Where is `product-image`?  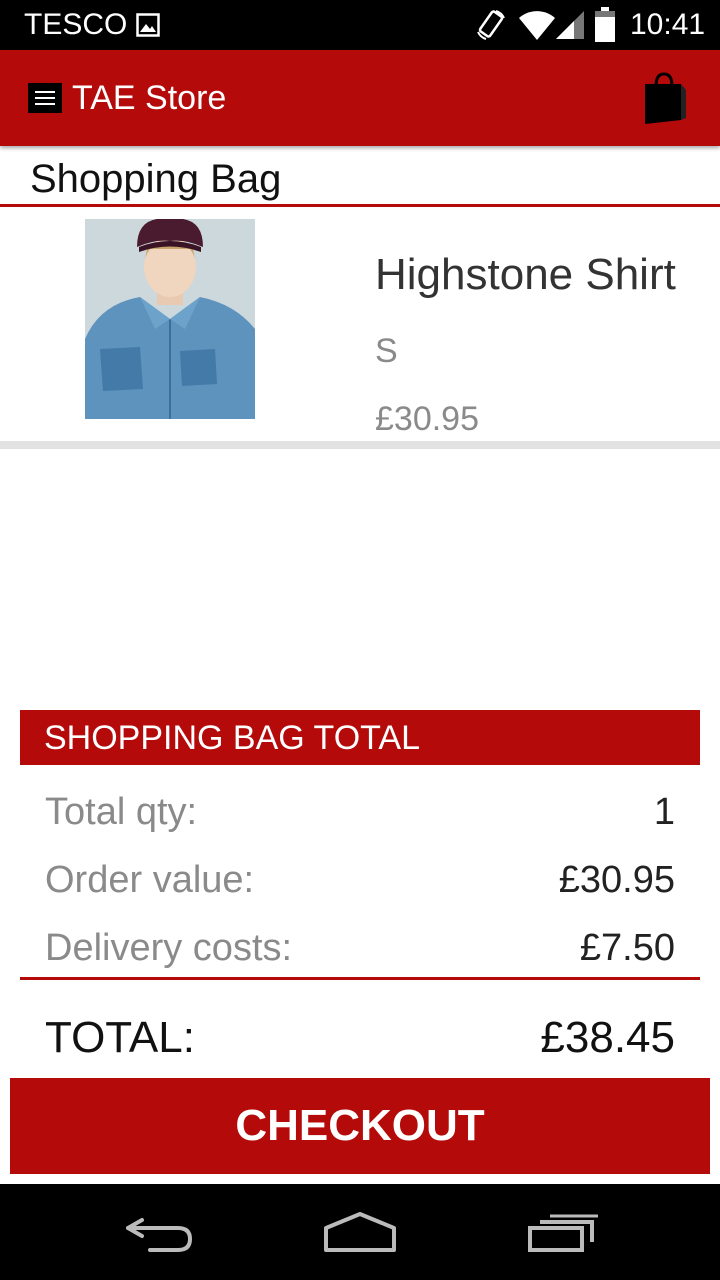 product-image is located at coordinates (170, 319).